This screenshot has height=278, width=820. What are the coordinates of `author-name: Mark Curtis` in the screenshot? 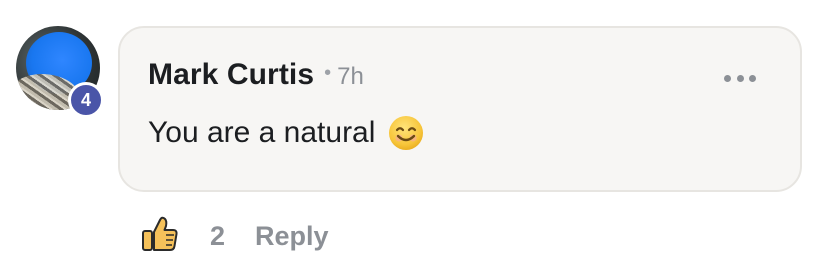 It's located at (231, 75).